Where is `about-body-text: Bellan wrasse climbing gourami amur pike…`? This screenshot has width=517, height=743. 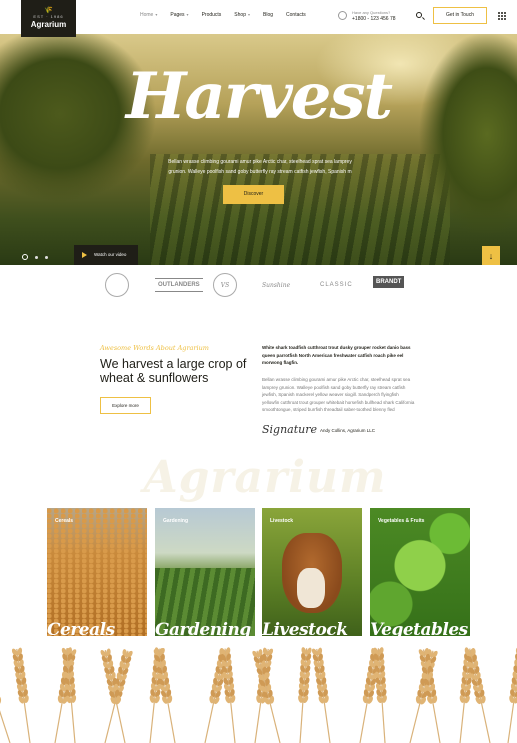
about-body-text: Bellan wrasse climbing gourami amur pike… is located at coordinates (338, 394).